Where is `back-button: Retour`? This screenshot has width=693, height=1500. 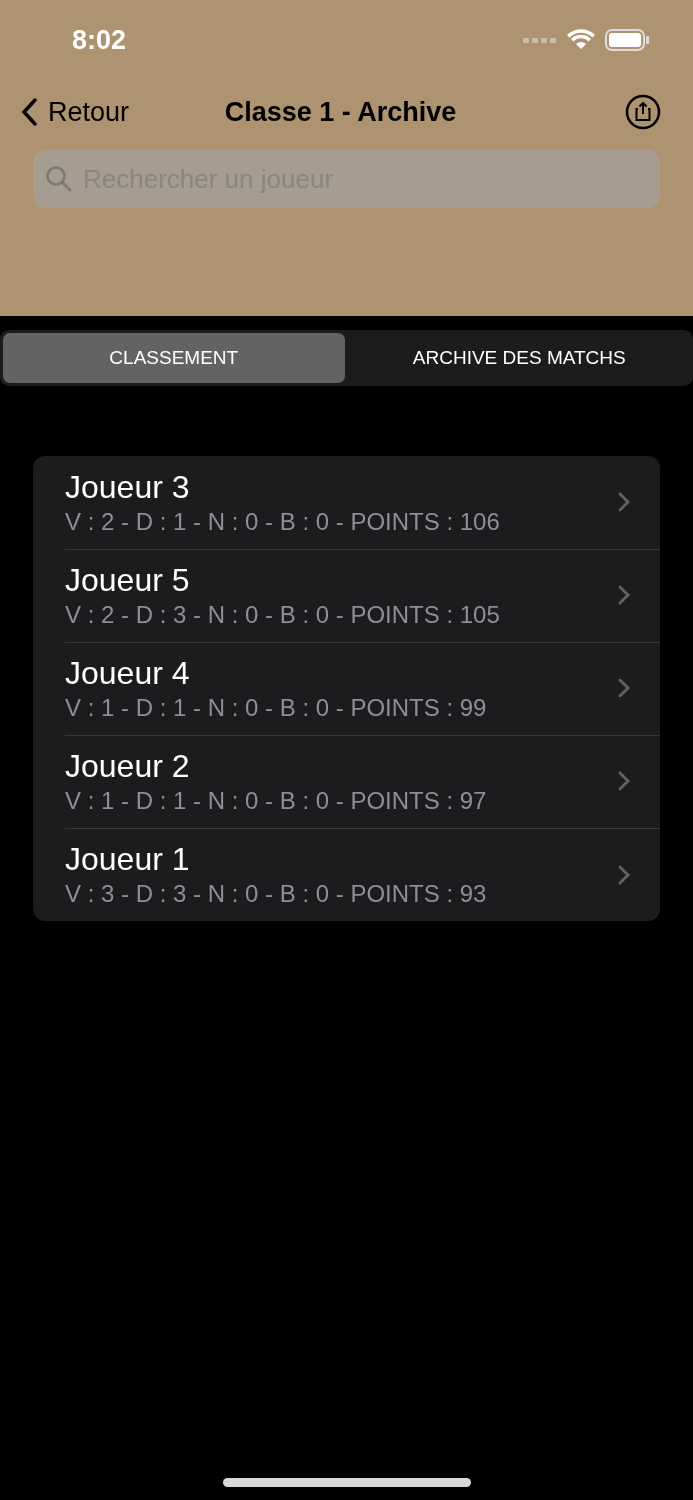 back-button: Retour is located at coordinates (122, 112).